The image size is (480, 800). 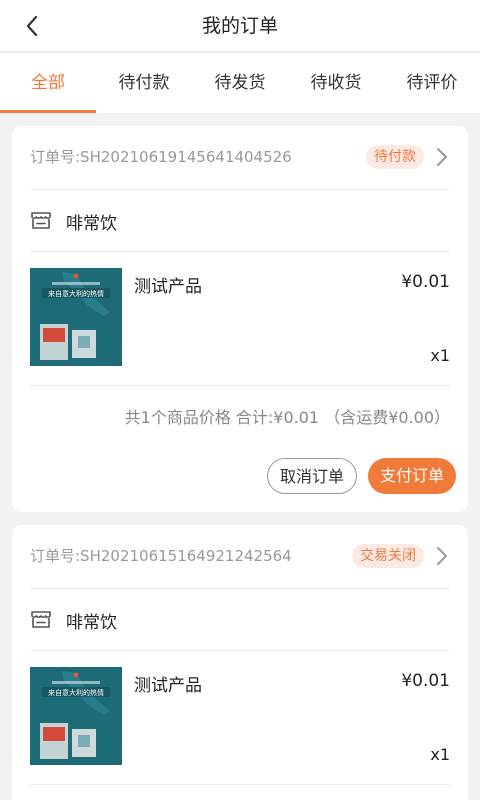 I want to click on tab-pending-receipt: 待收货, so click(x=336, y=83).